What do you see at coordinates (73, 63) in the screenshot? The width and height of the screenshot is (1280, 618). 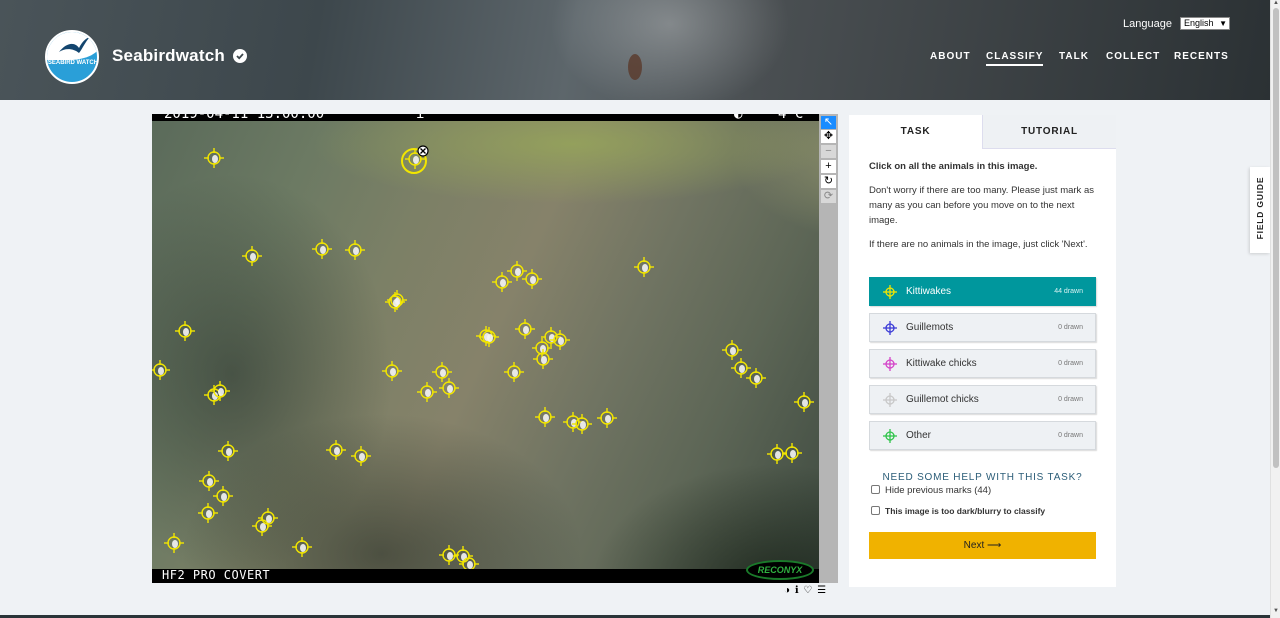 I see `logo-text: SEABIRD WATCH` at bounding box center [73, 63].